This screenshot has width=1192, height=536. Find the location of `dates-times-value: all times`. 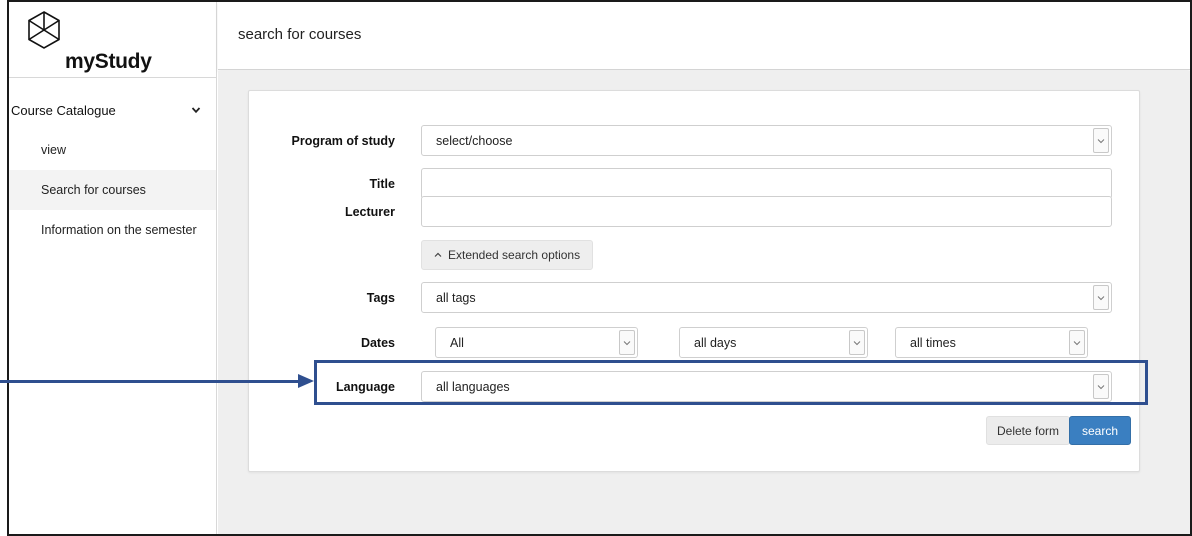

dates-times-value: all times is located at coordinates (933, 342).